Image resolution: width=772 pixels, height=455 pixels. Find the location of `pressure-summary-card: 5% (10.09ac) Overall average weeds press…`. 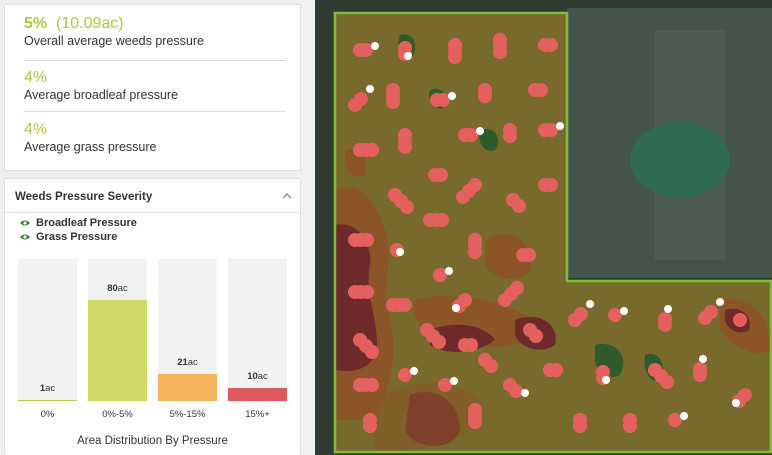

pressure-summary-card: 5% (10.09ac) Overall average weeds press… is located at coordinates (152, 87).